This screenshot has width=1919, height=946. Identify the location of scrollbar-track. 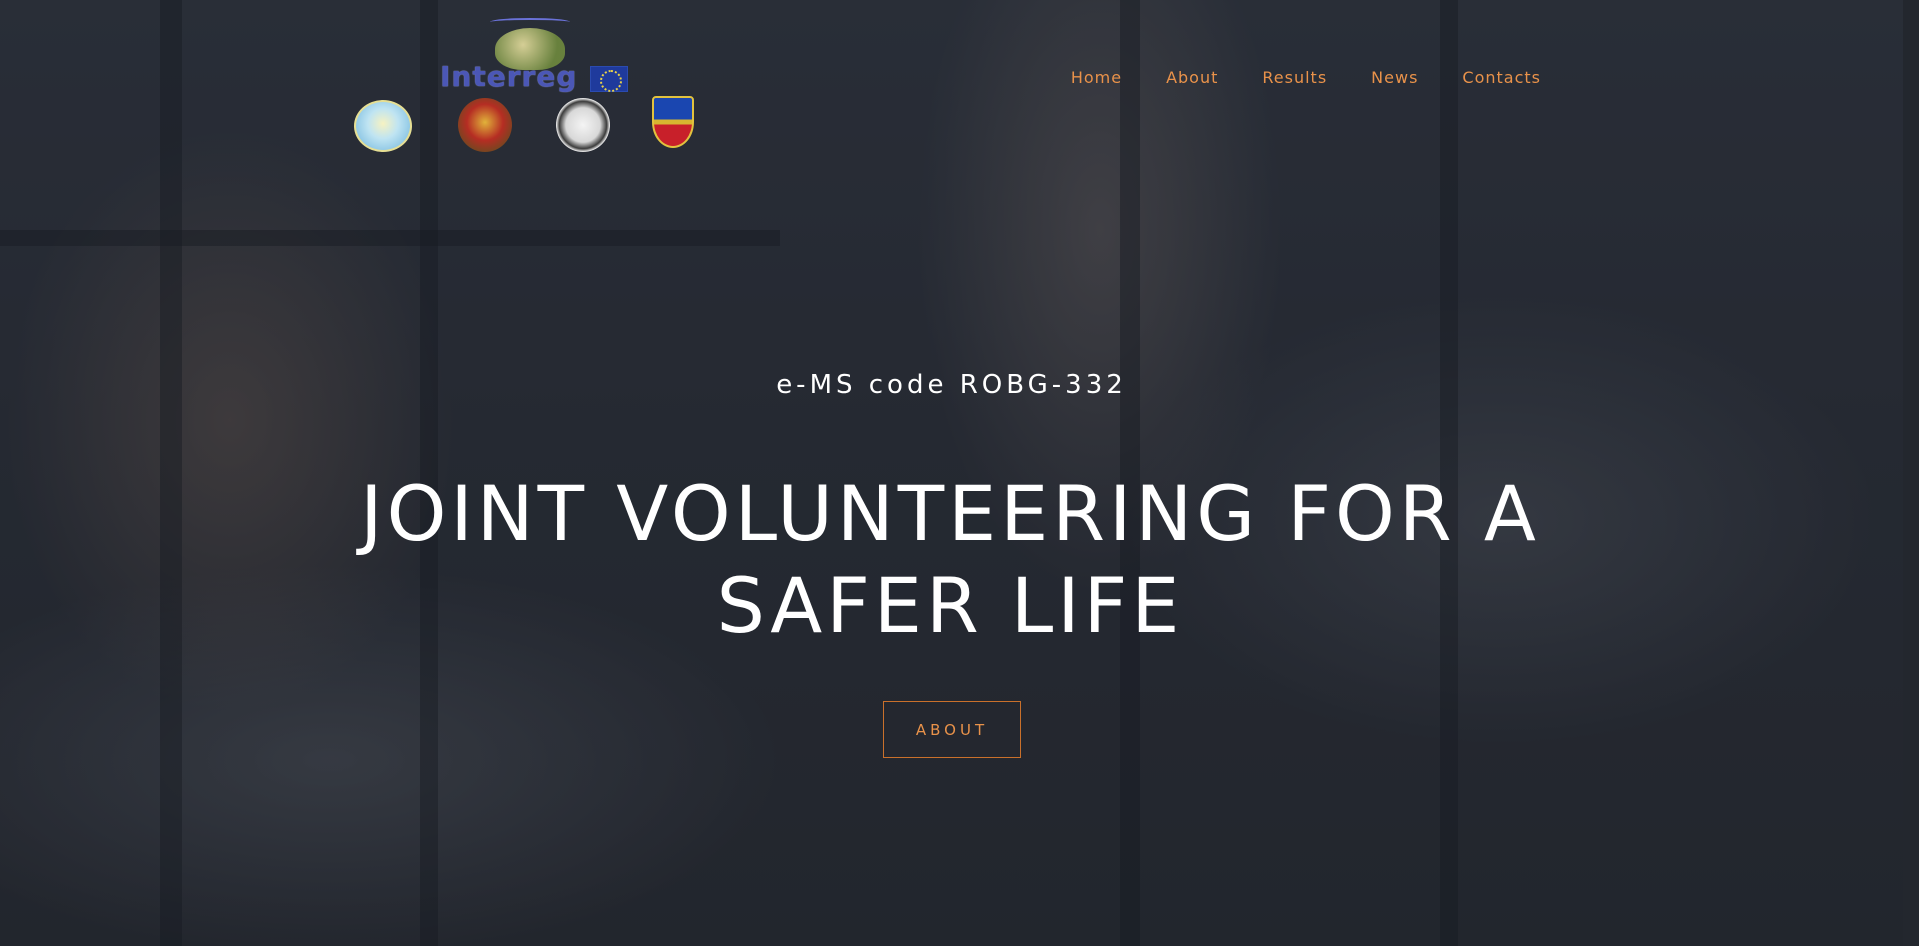
(1911, 473).